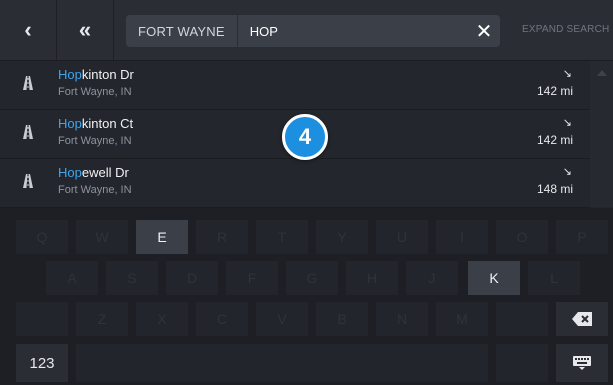 Image resolution: width=613 pixels, height=385 pixels. I want to click on result-name: Hopkinton Dr, so click(96, 74).